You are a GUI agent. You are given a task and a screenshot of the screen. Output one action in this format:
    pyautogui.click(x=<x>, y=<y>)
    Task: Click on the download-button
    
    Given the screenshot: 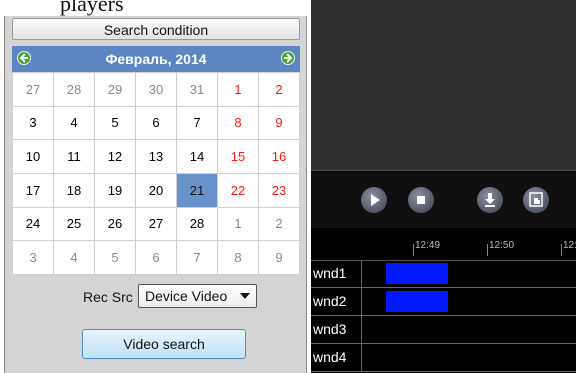 What is the action you would take?
    pyautogui.click(x=490, y=200)
    